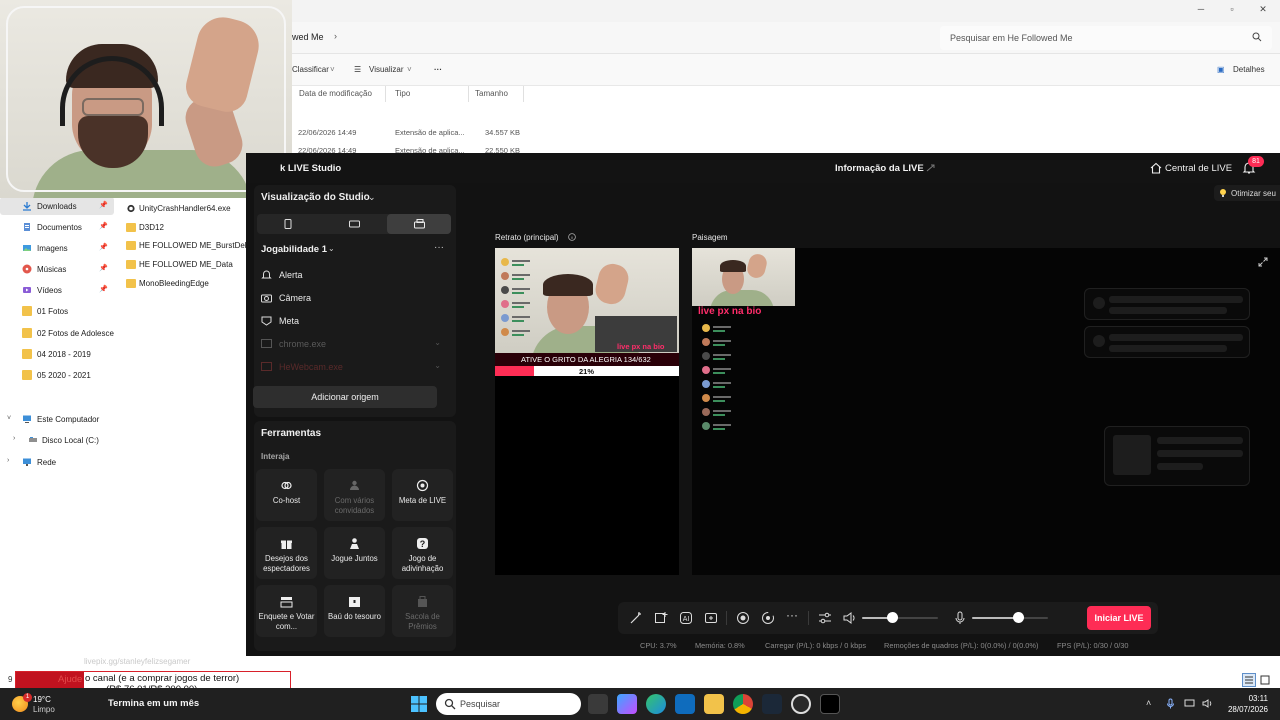 This screenshot has width=1280, height=720. Describe the element at coordinates (351, 321) in the screenshot. I see `source-goal: Meta` at that location.